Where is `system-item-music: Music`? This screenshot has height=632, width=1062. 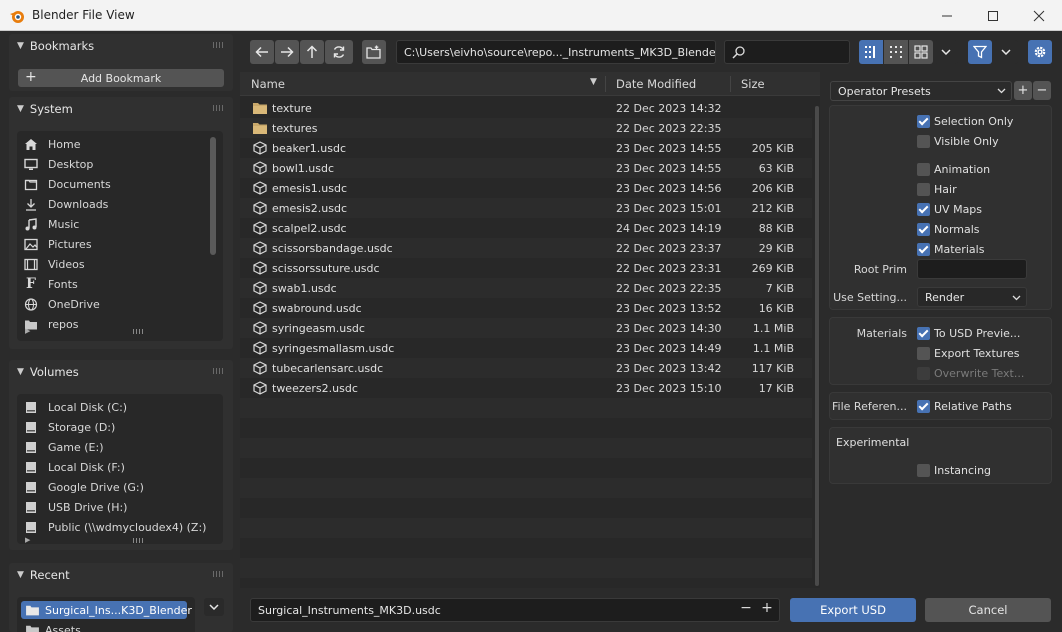
system-item-music: Music is located at coordinates (120, 224).